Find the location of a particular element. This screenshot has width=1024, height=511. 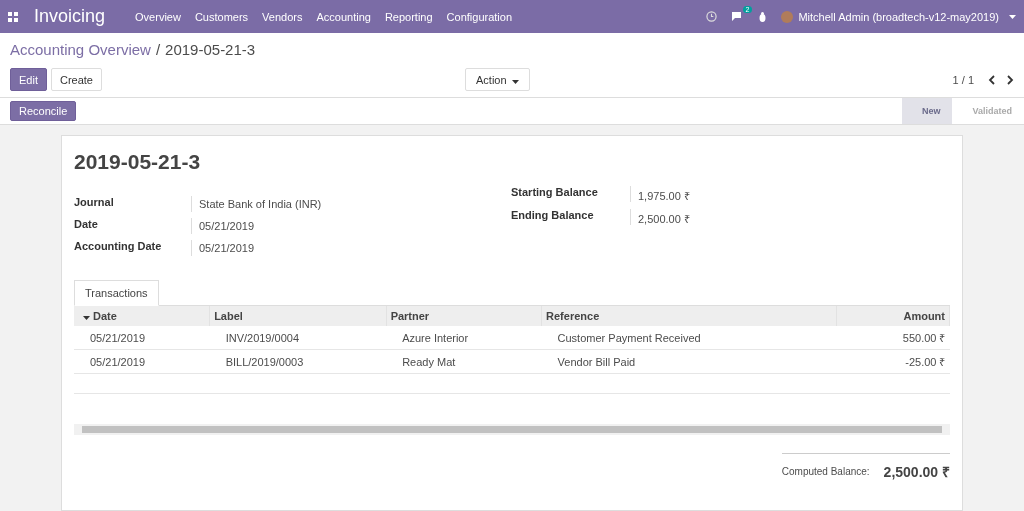

menu-item: Overview is located at coordinates (158, 16).